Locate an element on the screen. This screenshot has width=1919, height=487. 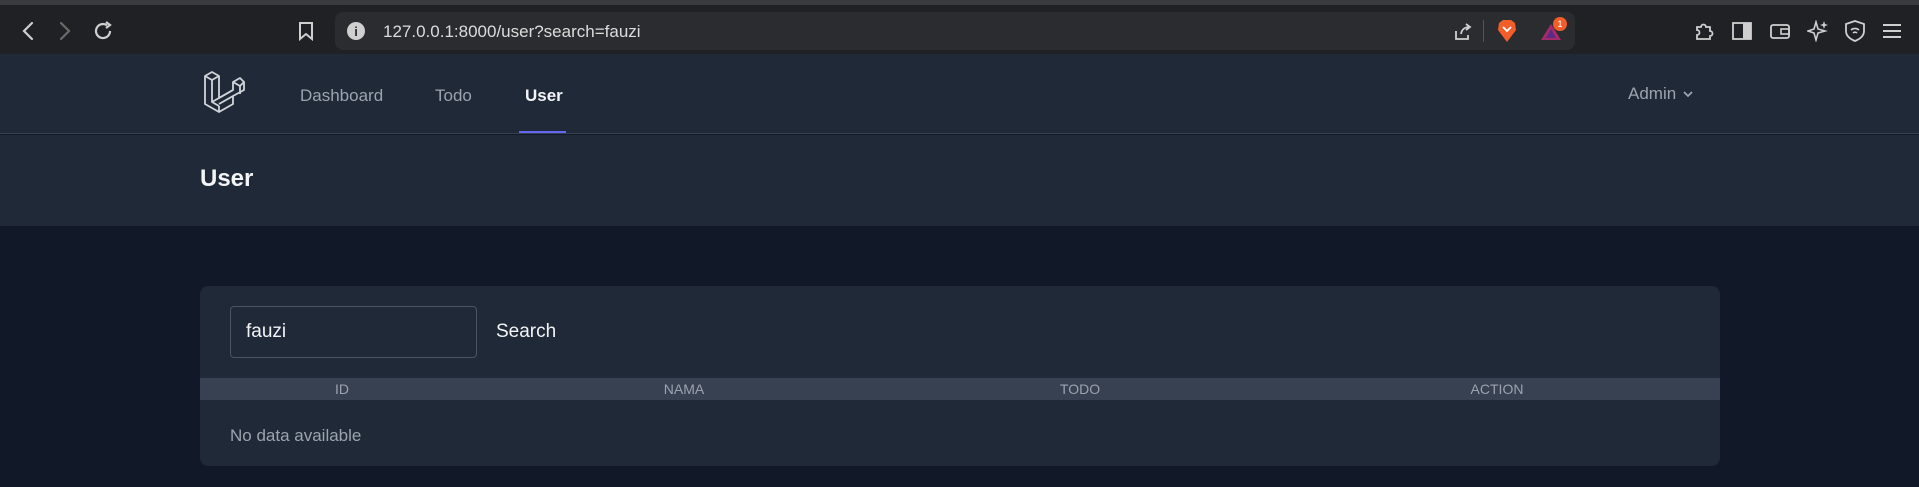
forward-button is located at coordinates (65, 31).